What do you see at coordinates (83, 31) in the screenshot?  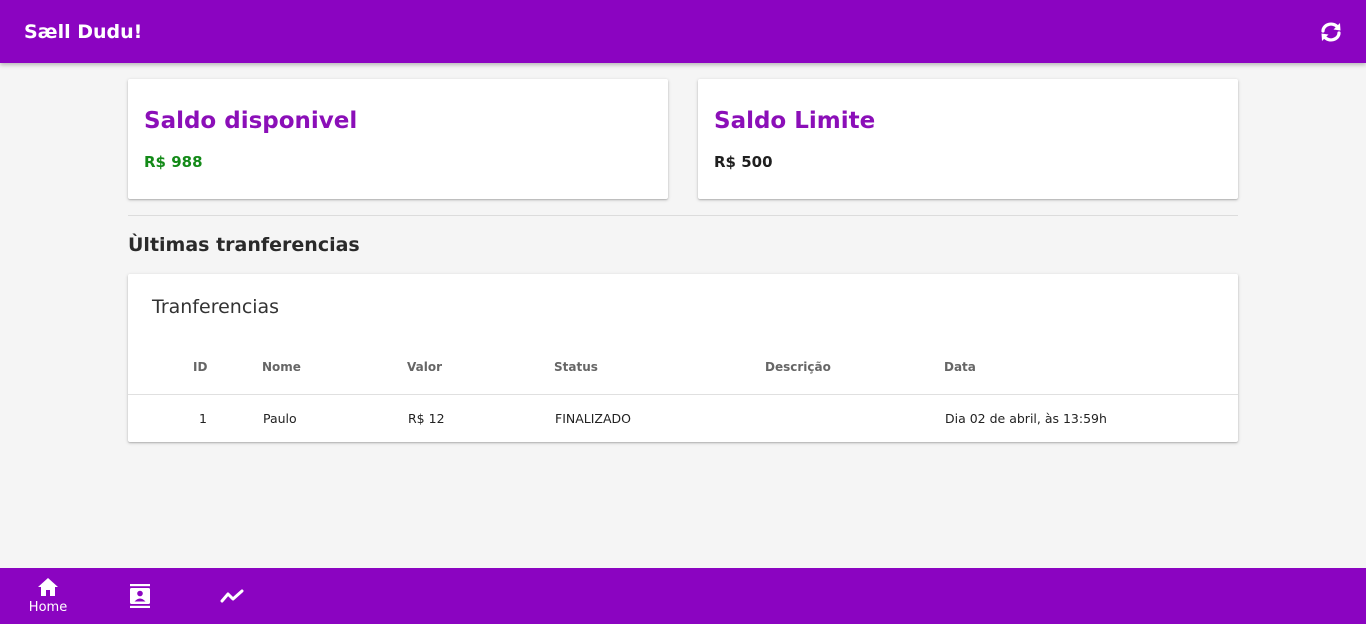 I see `app-title: Sæll Dudu!` at bounding box center [83, 31].